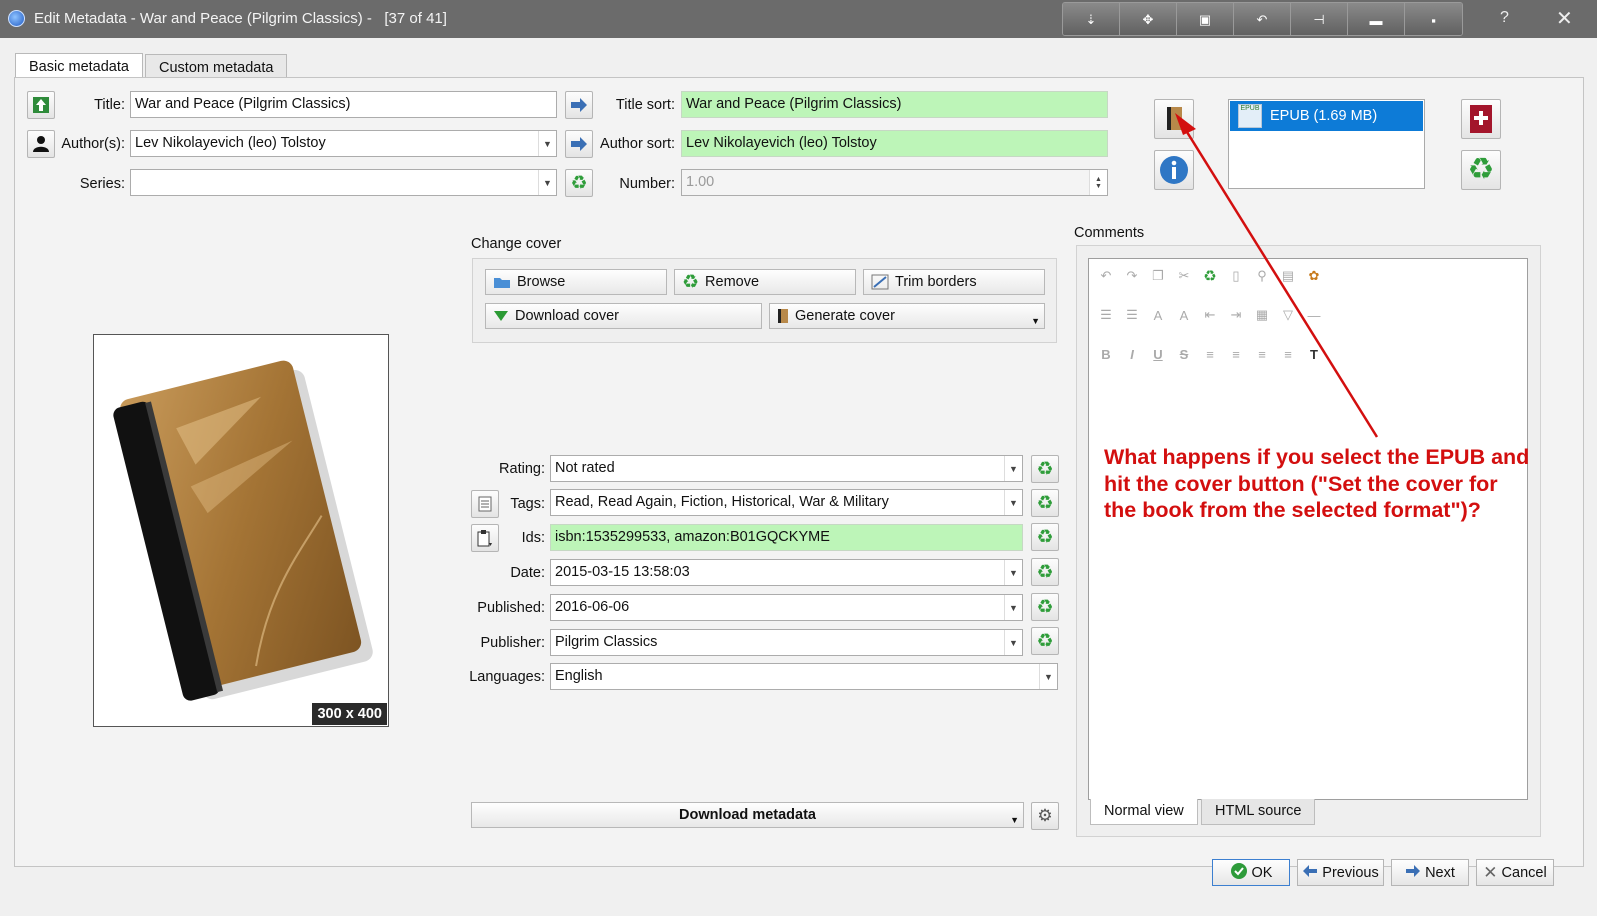 This screenshot has width=1597, height=916. I want to click on previous-button: Previous, so click(1340, 872).